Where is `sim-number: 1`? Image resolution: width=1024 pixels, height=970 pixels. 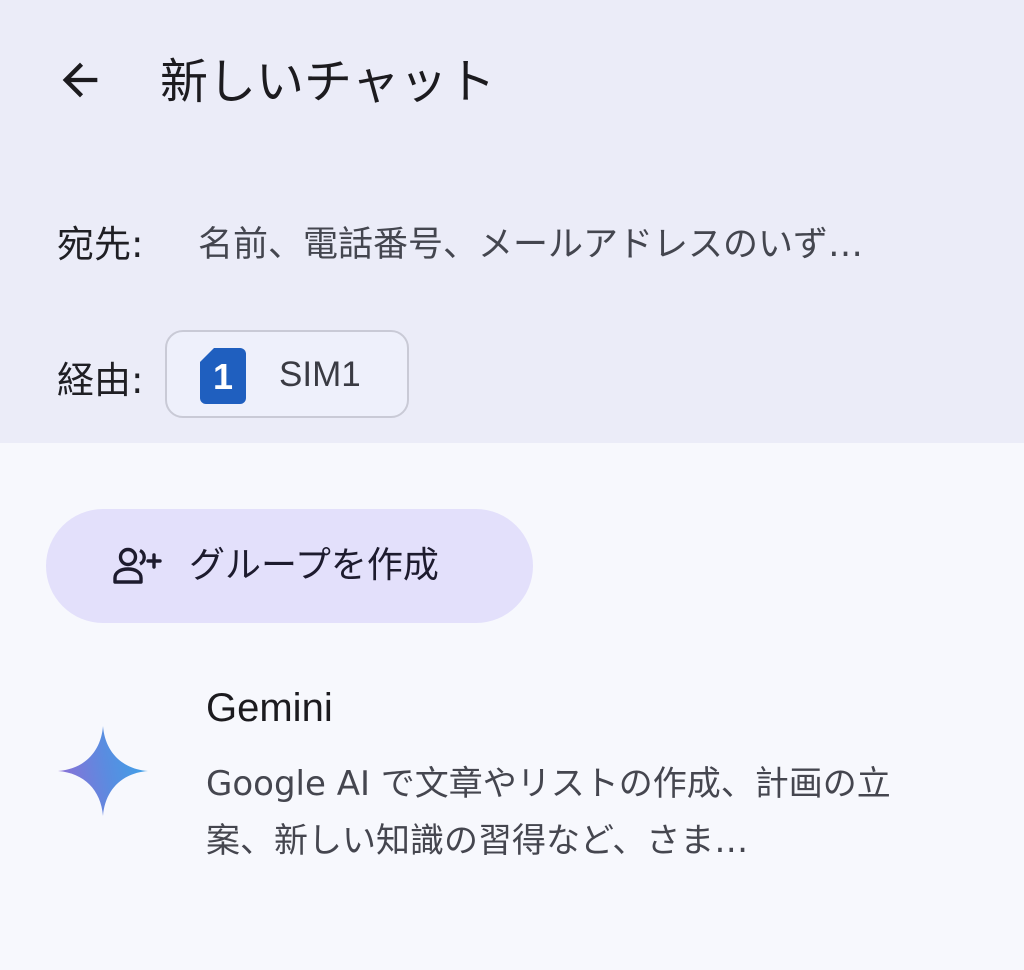
sim-number: 1 is located at coordinates (223, 376).